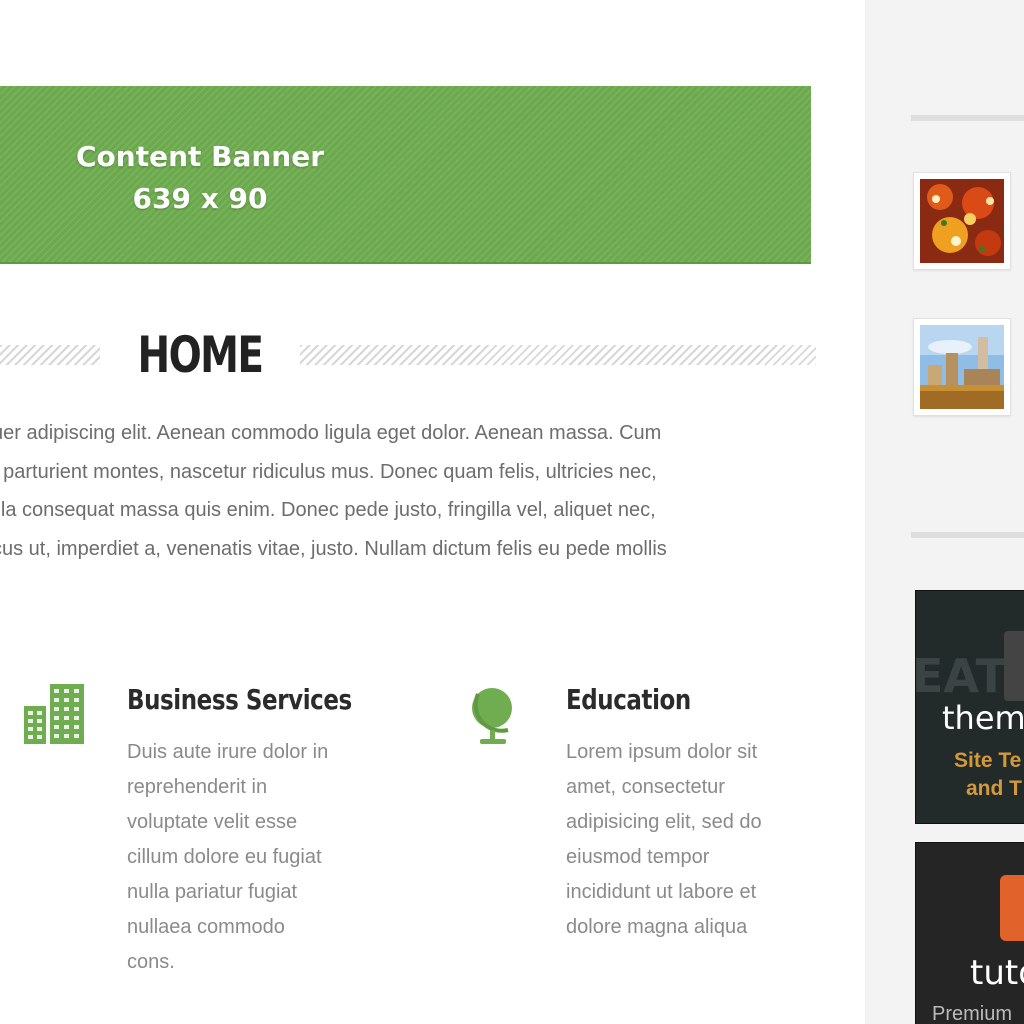 This screenshot has width=1024, height=1024. I want to click on feature-line: voluptate velit esse, so click(212, 822).